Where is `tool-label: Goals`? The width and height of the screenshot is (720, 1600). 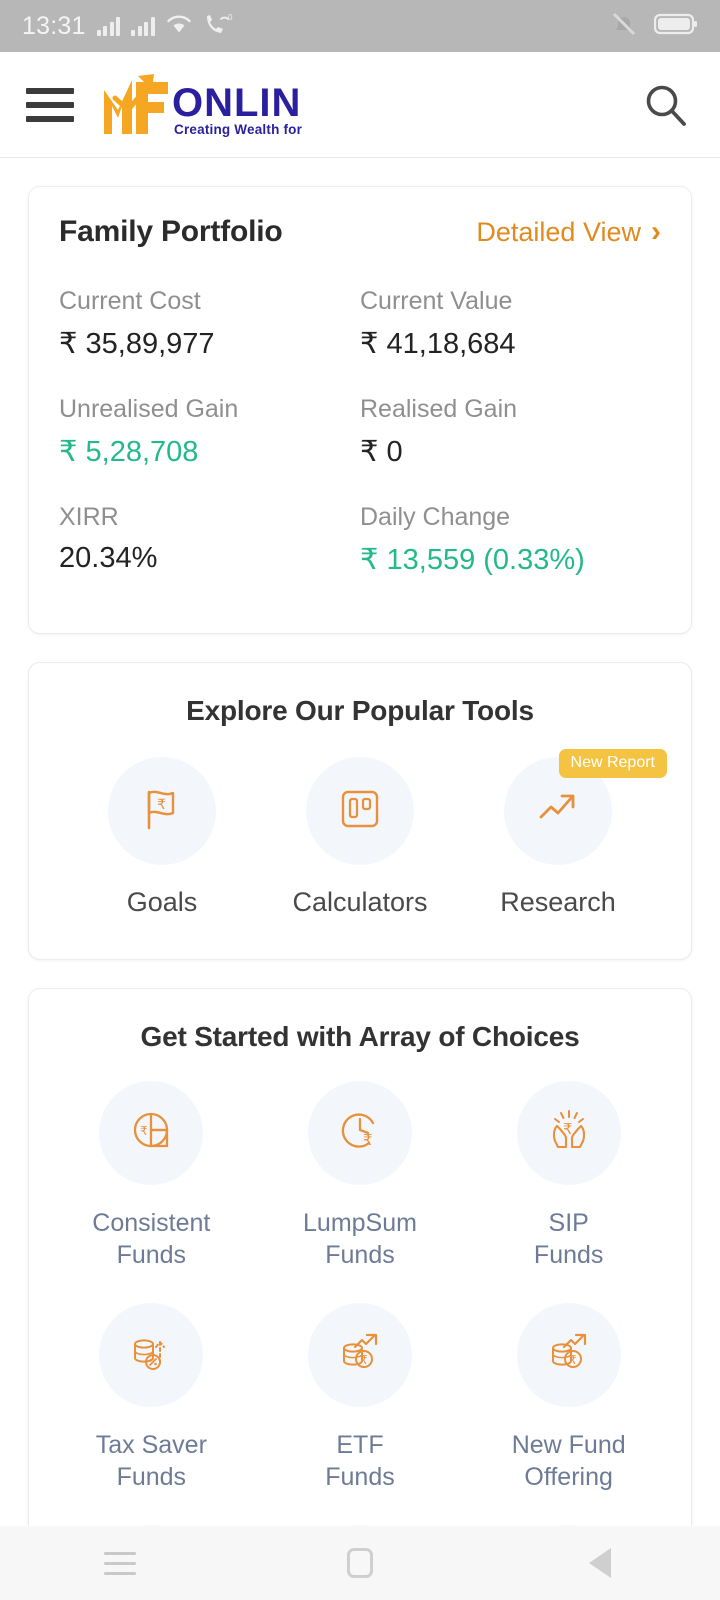 tool-label: Goals is located at coordinates (162, 902).